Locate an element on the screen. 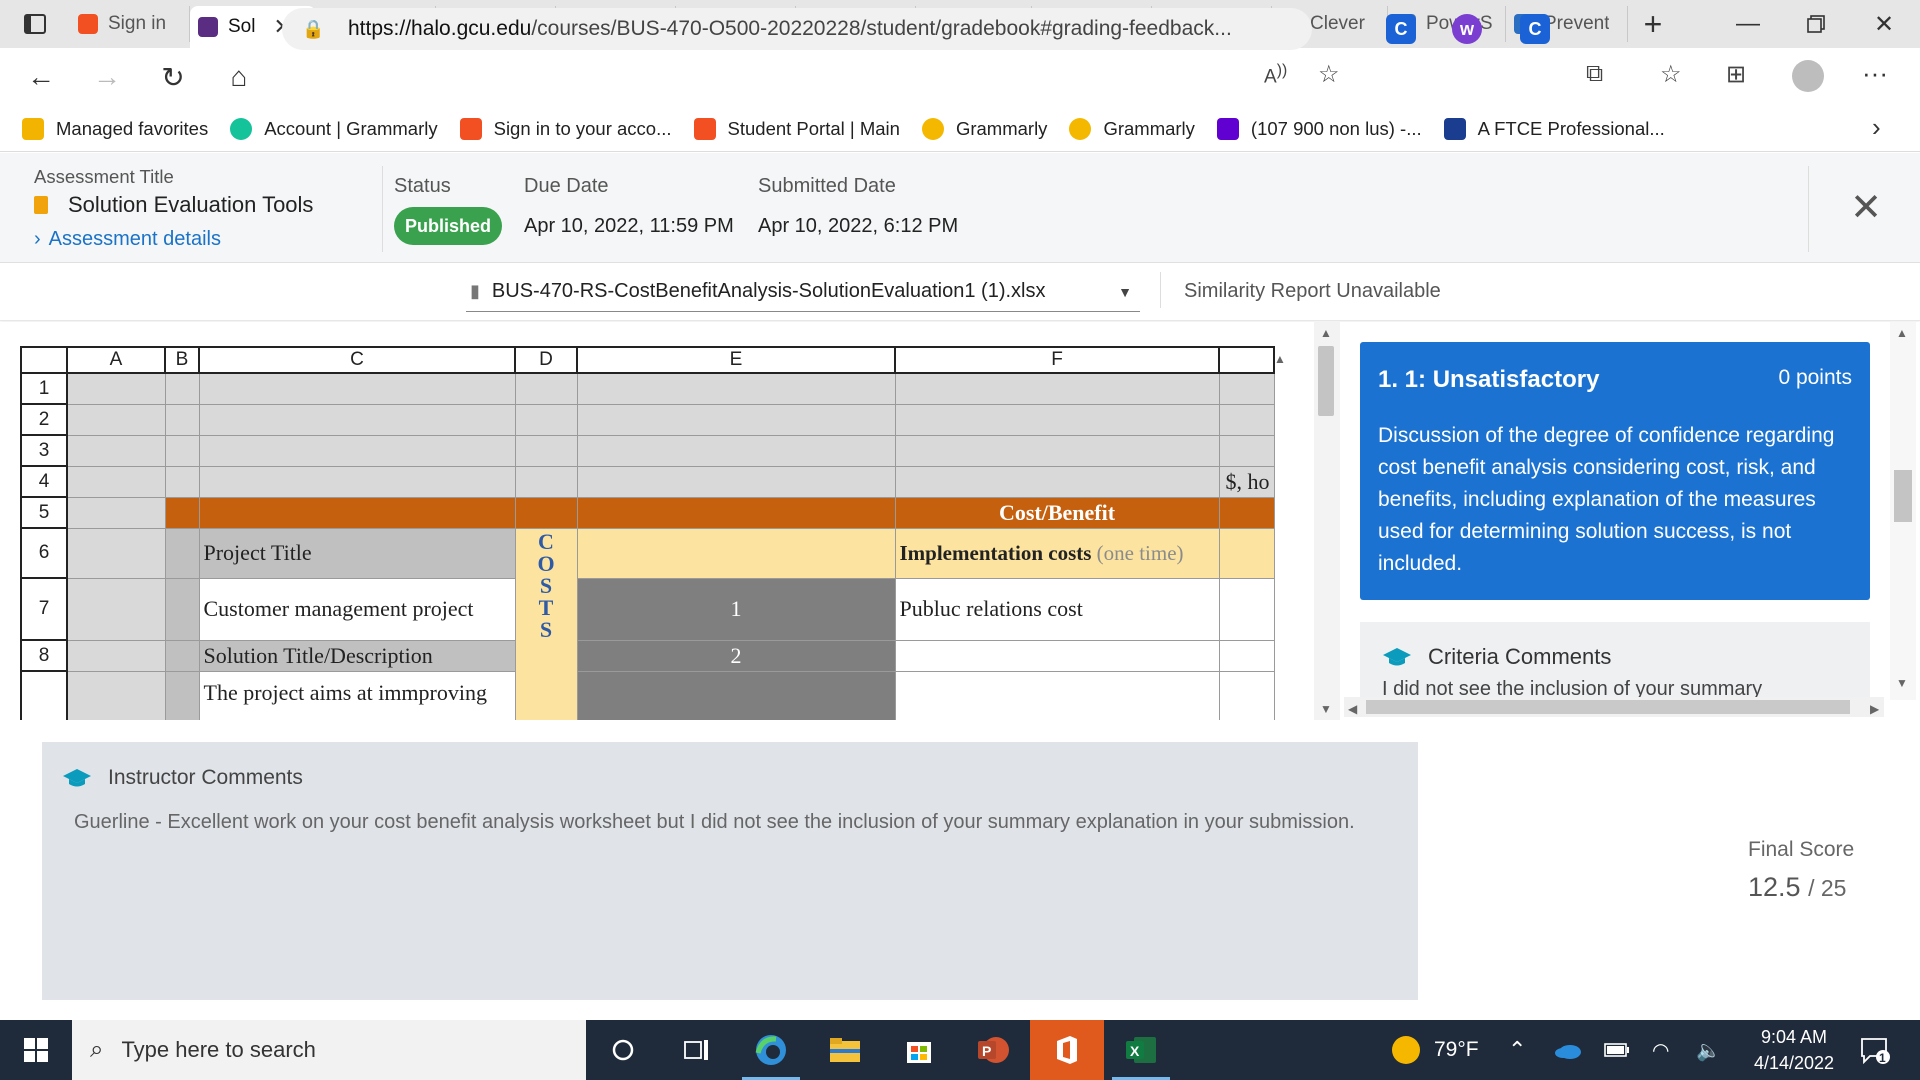  implementation-costs-header: Implementation costs (one time) is located at coordinates (1057, 553).